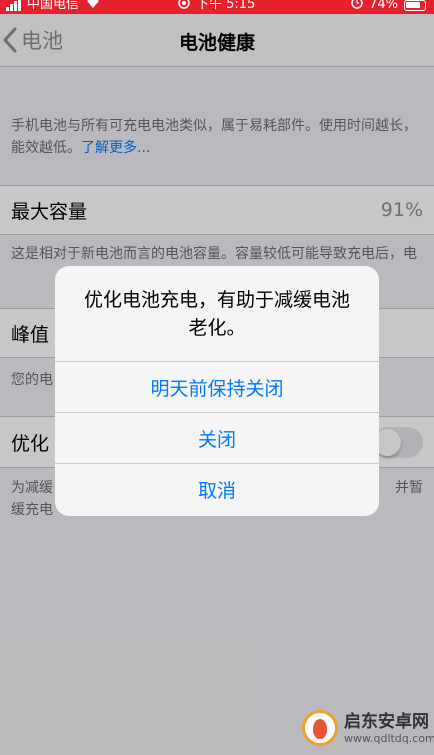  What do you see at coordinates (217, 488) in the screenshot?
I see `cancel-button: 取消` at bounding box center [217, 488].